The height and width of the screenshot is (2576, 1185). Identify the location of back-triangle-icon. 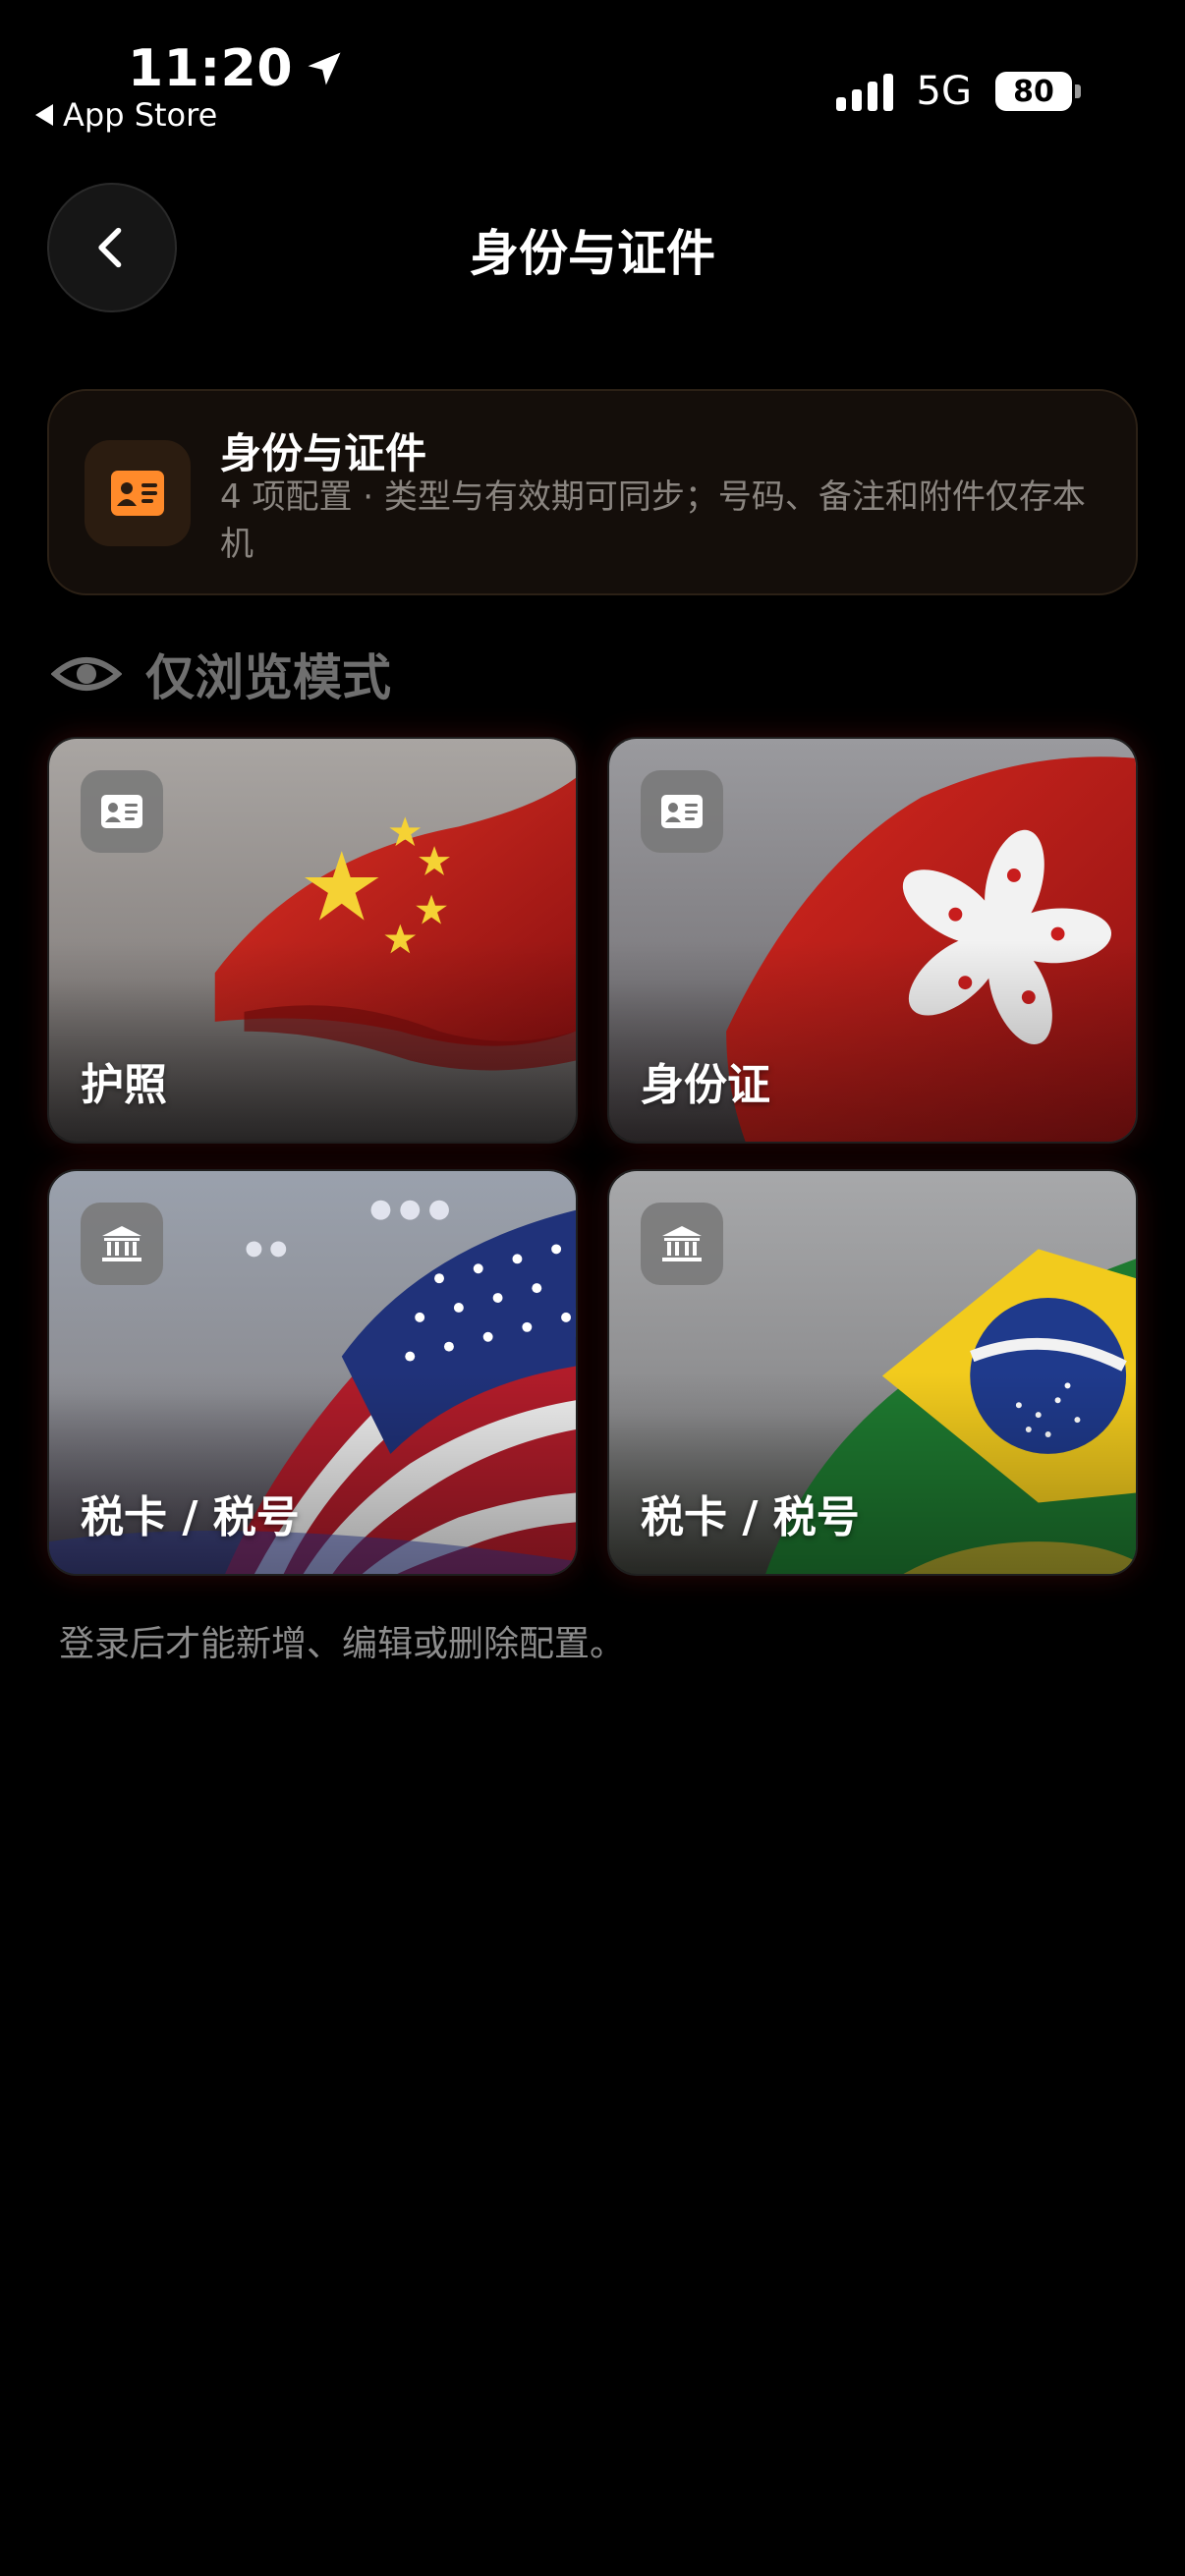
(44, 115).